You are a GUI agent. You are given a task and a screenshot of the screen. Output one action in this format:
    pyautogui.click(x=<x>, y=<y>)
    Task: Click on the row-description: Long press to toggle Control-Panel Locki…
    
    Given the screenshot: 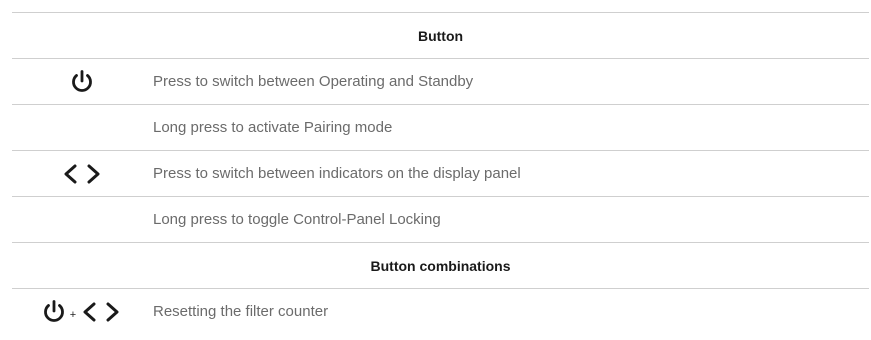 What is the action you would take?
    pyautogui.click(x=297, y=219)
    